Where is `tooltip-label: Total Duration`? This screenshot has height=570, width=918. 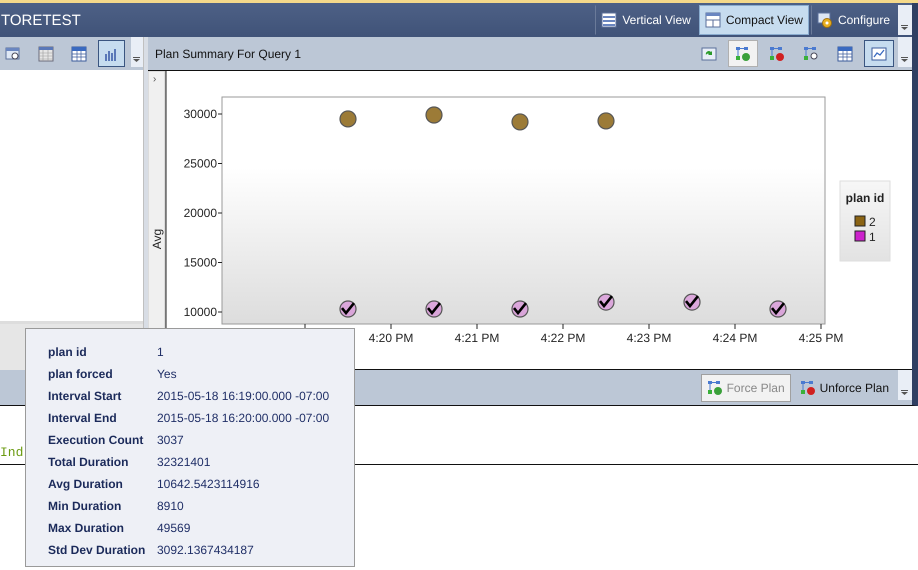
tooltip-label: Total Duration is located at coordinates (89, 462).